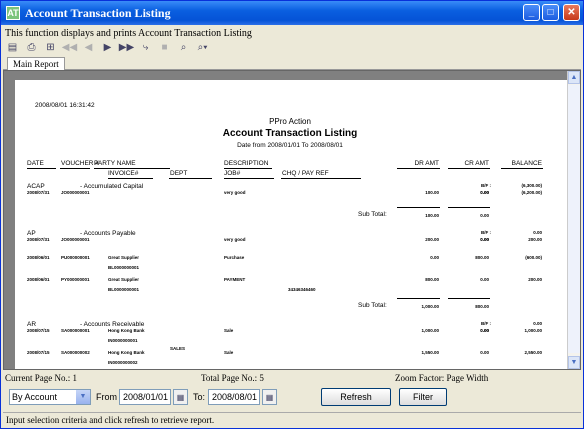  Describe the element at coordinates (126, 48) in the screenshot. I see `last-page-icon: ▶▶` at that location.